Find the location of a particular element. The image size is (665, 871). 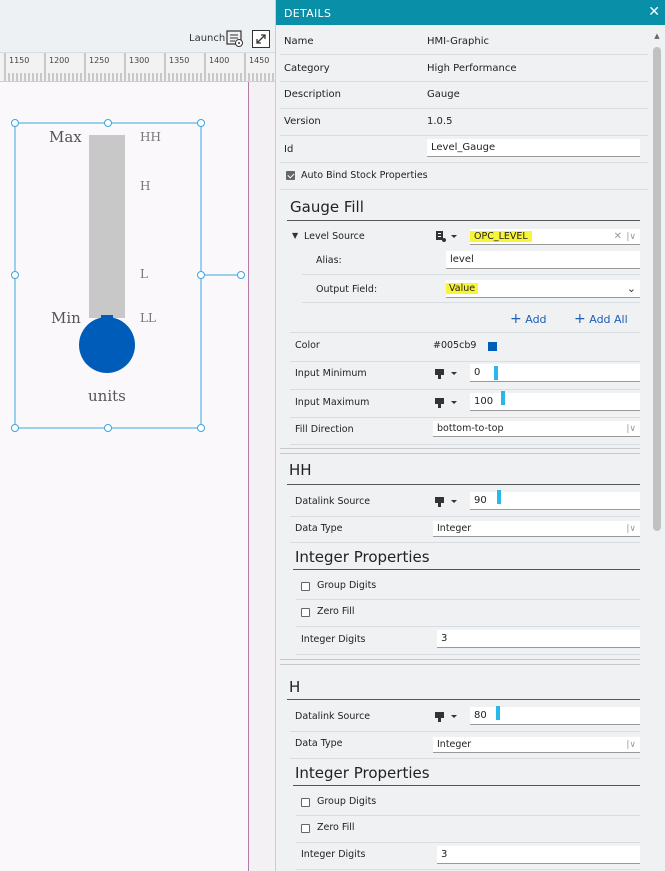

scroll-up-icon: ▲ is located at coordinates (657, 36).